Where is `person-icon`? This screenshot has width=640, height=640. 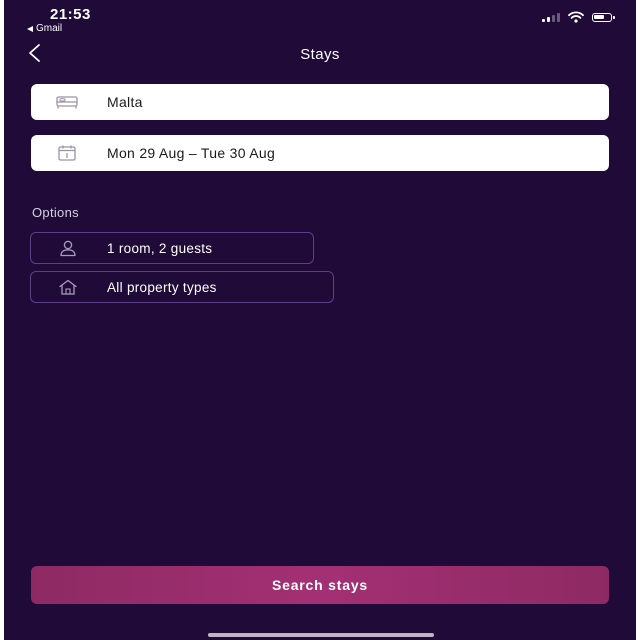
person-icon is located at coordinates (68, 248).